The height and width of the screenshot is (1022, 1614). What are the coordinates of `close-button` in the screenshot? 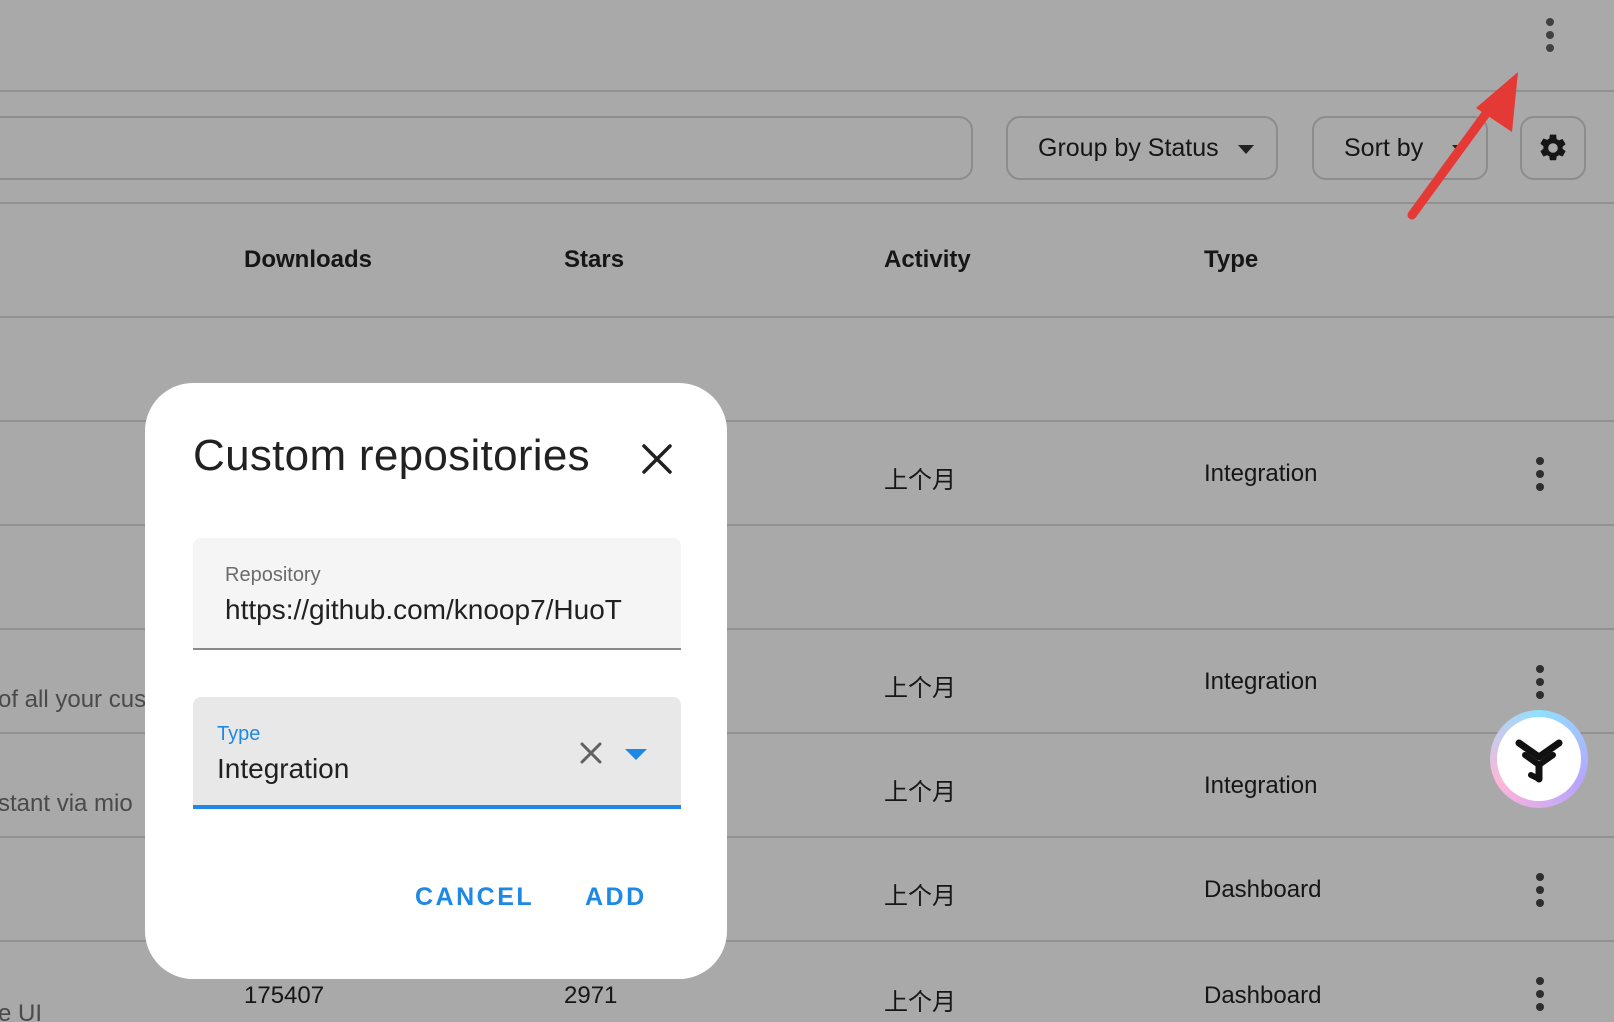 It's located at (657, 459).